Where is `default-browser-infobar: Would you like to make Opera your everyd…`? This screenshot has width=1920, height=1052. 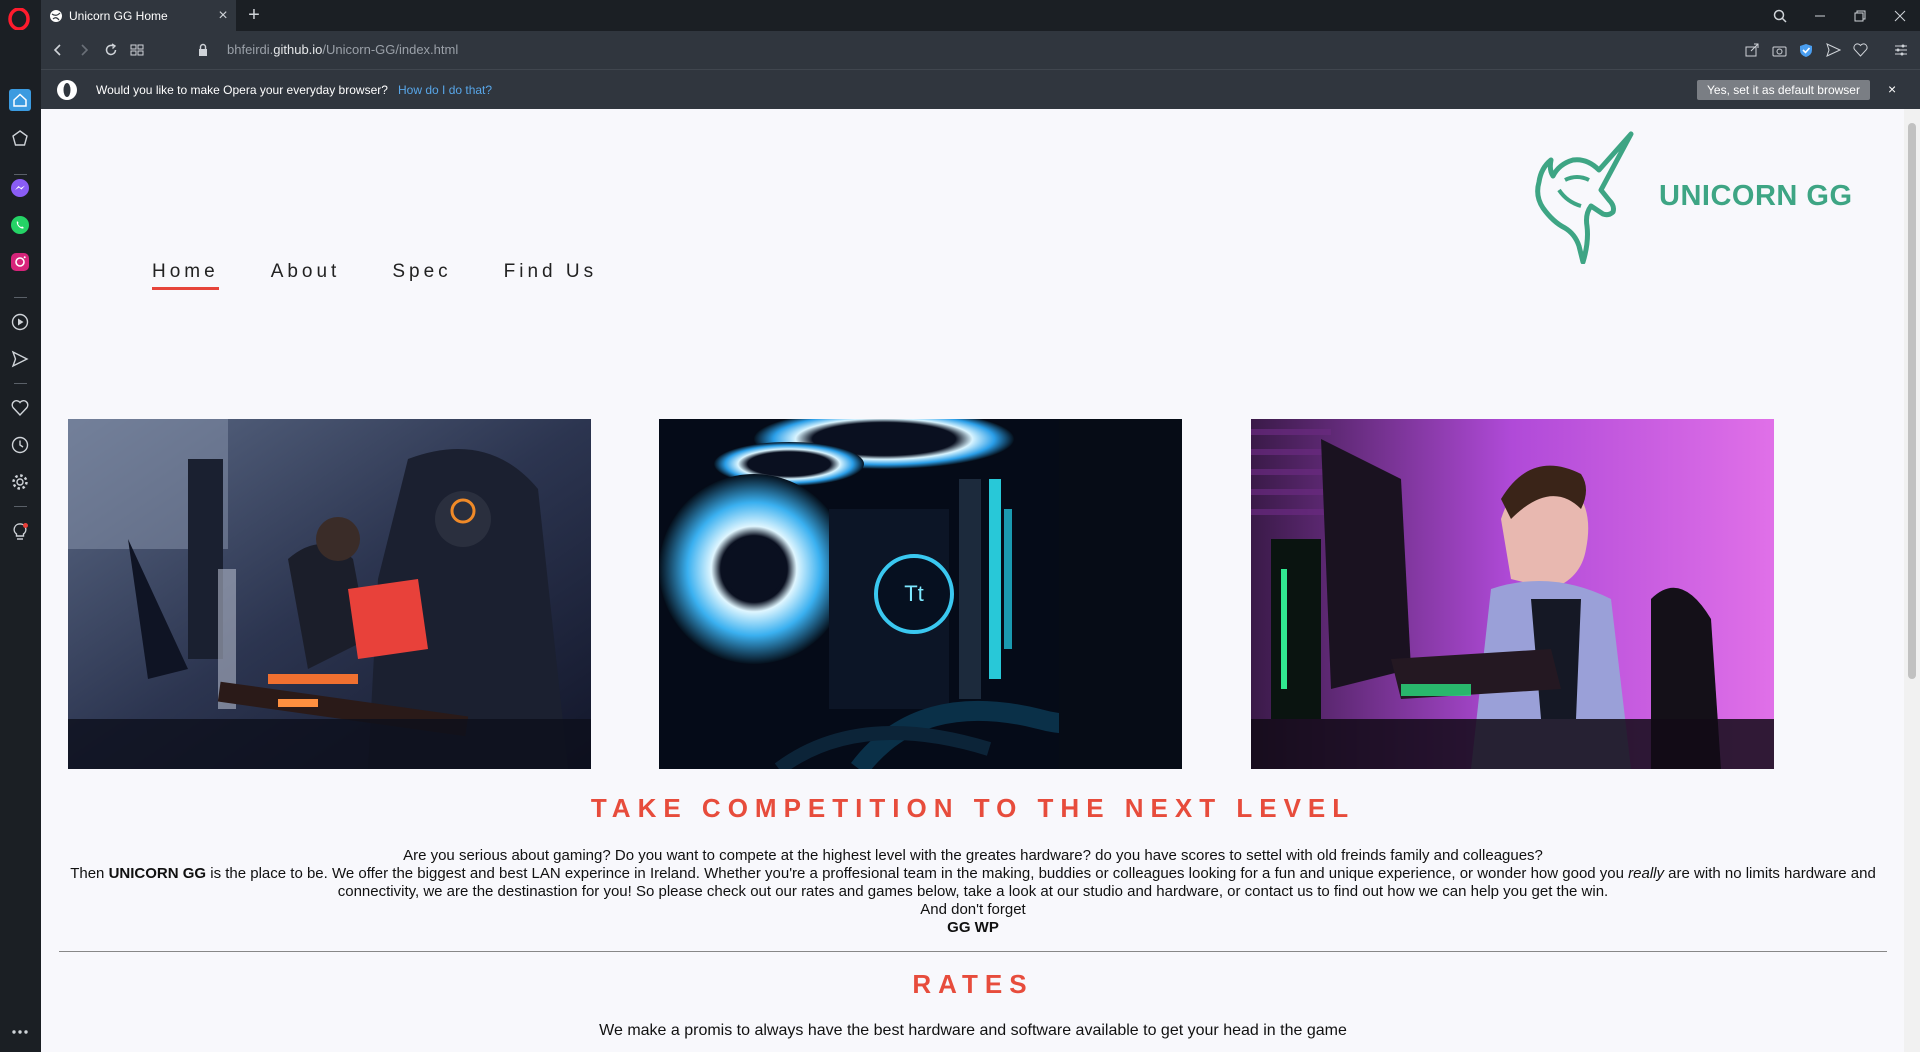
default-browser-infobar: Would you like to make Opera your everyd… is located at coordinates (980, 89).